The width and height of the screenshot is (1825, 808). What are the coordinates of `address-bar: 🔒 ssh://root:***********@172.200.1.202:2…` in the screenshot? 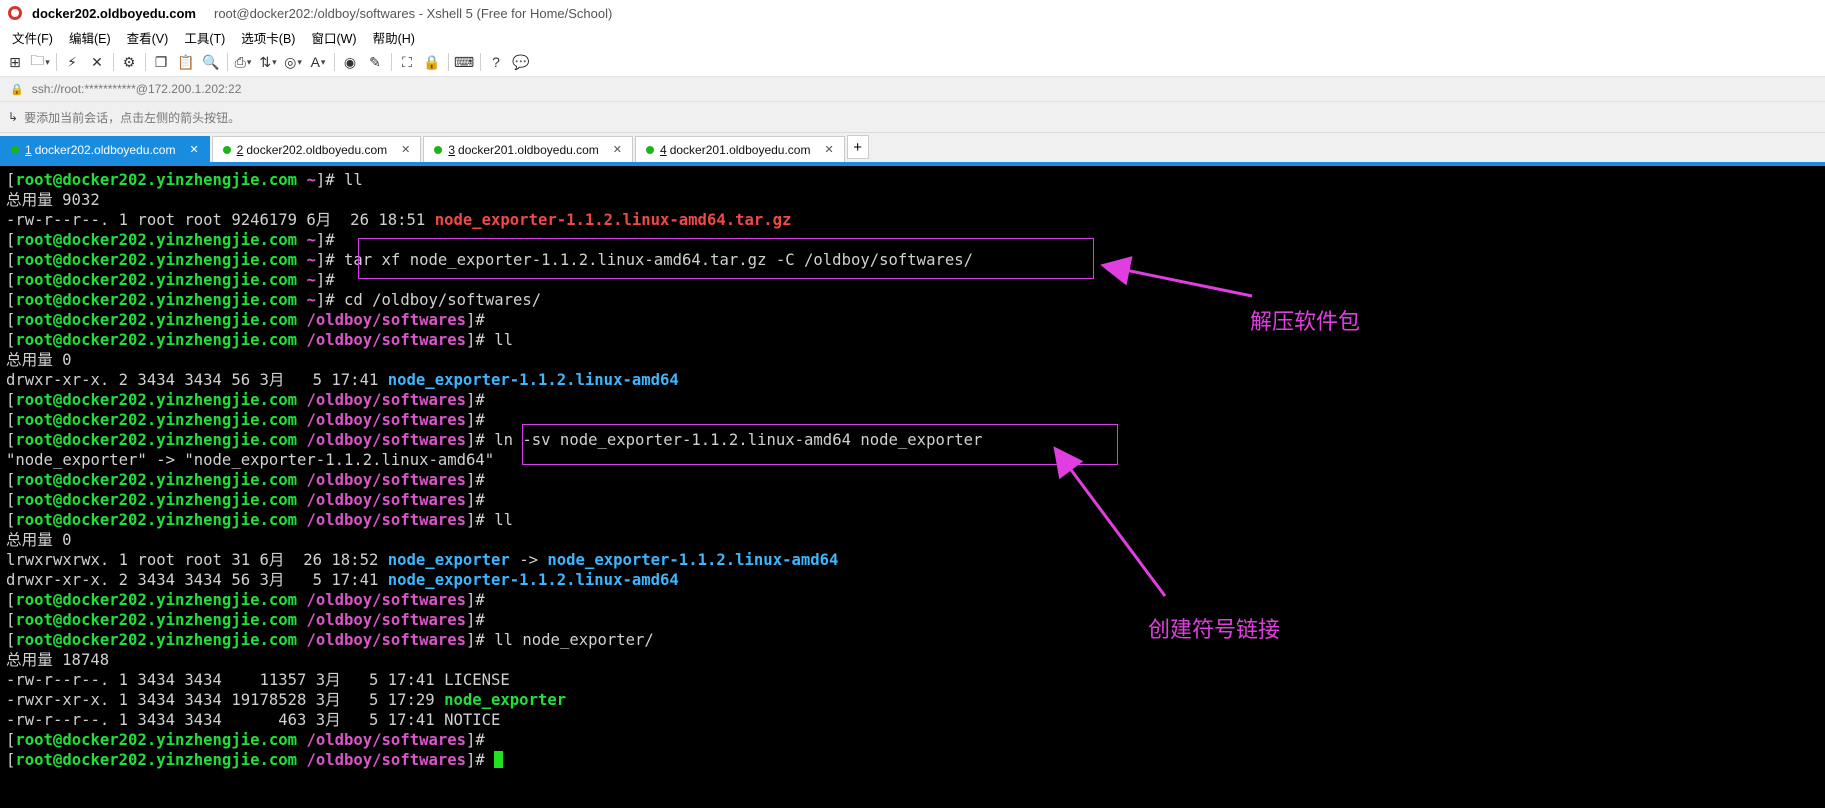 It's located at (912, 89).